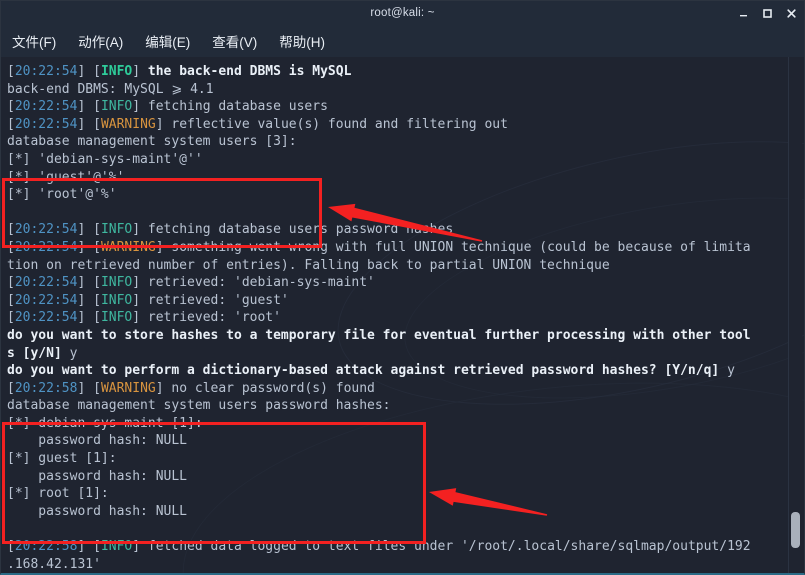 The height and width of the screenshot is (575, 805). What do you see at coordinates (110, 89) in the screenshot?
I see `terminal-text-segment: back-end DBMS: MySQL ⩾ 4.1` at bounding box center [110, 89].